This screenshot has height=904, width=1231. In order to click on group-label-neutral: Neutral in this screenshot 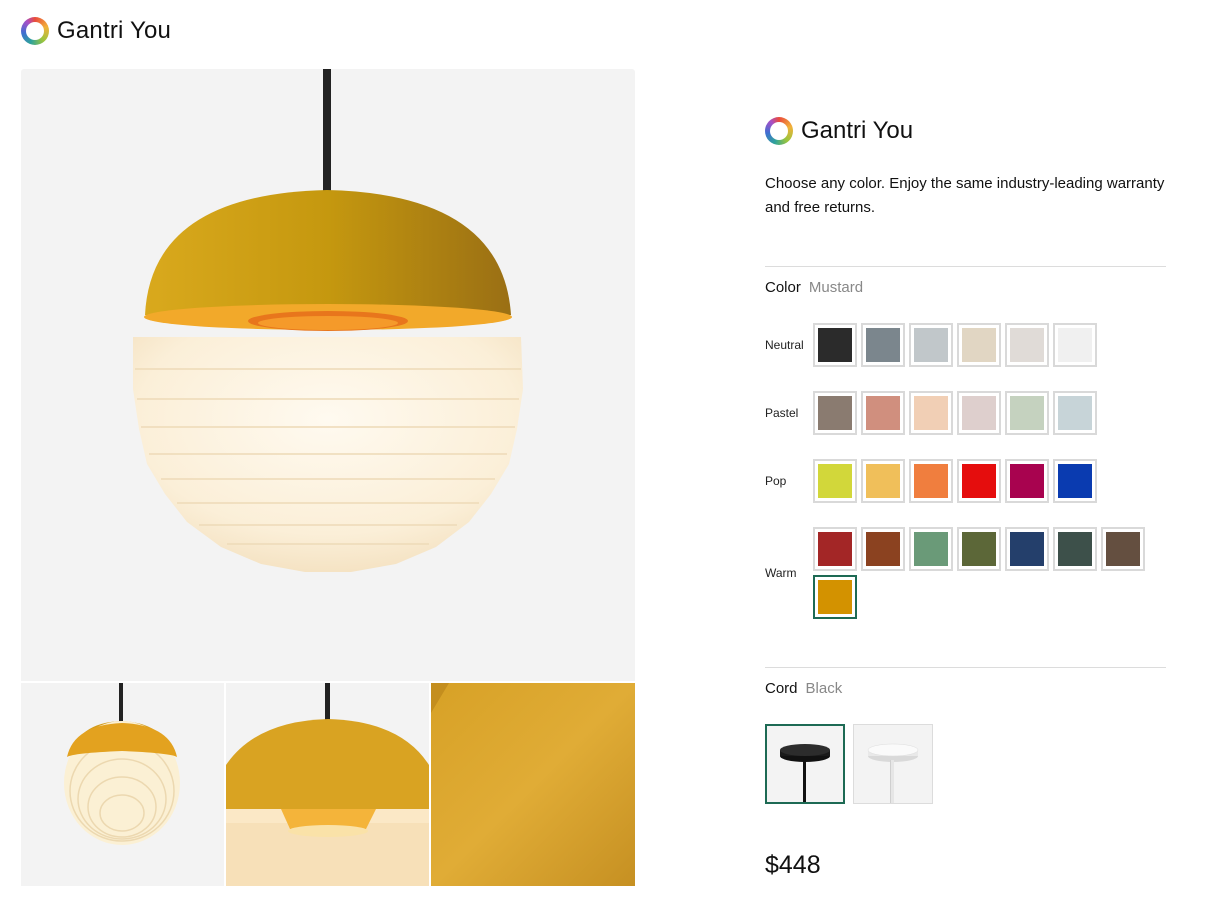, I will do `click(784, 345)`.